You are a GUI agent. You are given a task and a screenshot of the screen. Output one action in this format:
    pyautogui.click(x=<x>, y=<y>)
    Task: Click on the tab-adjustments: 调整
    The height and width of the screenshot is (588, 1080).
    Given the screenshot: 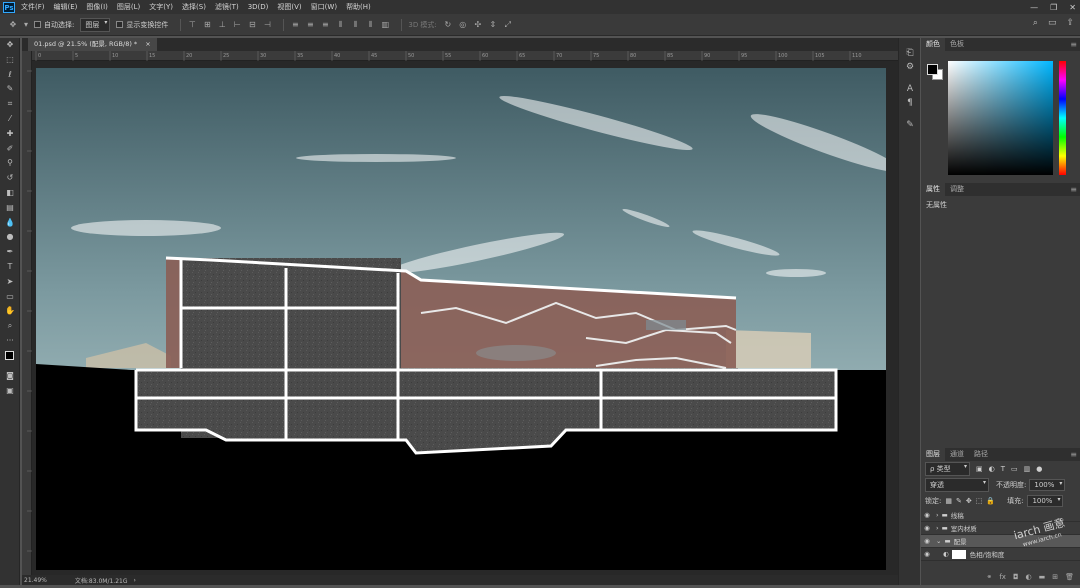 What is the action you would take?
    pyautogui.click(x=957, y=189)
    